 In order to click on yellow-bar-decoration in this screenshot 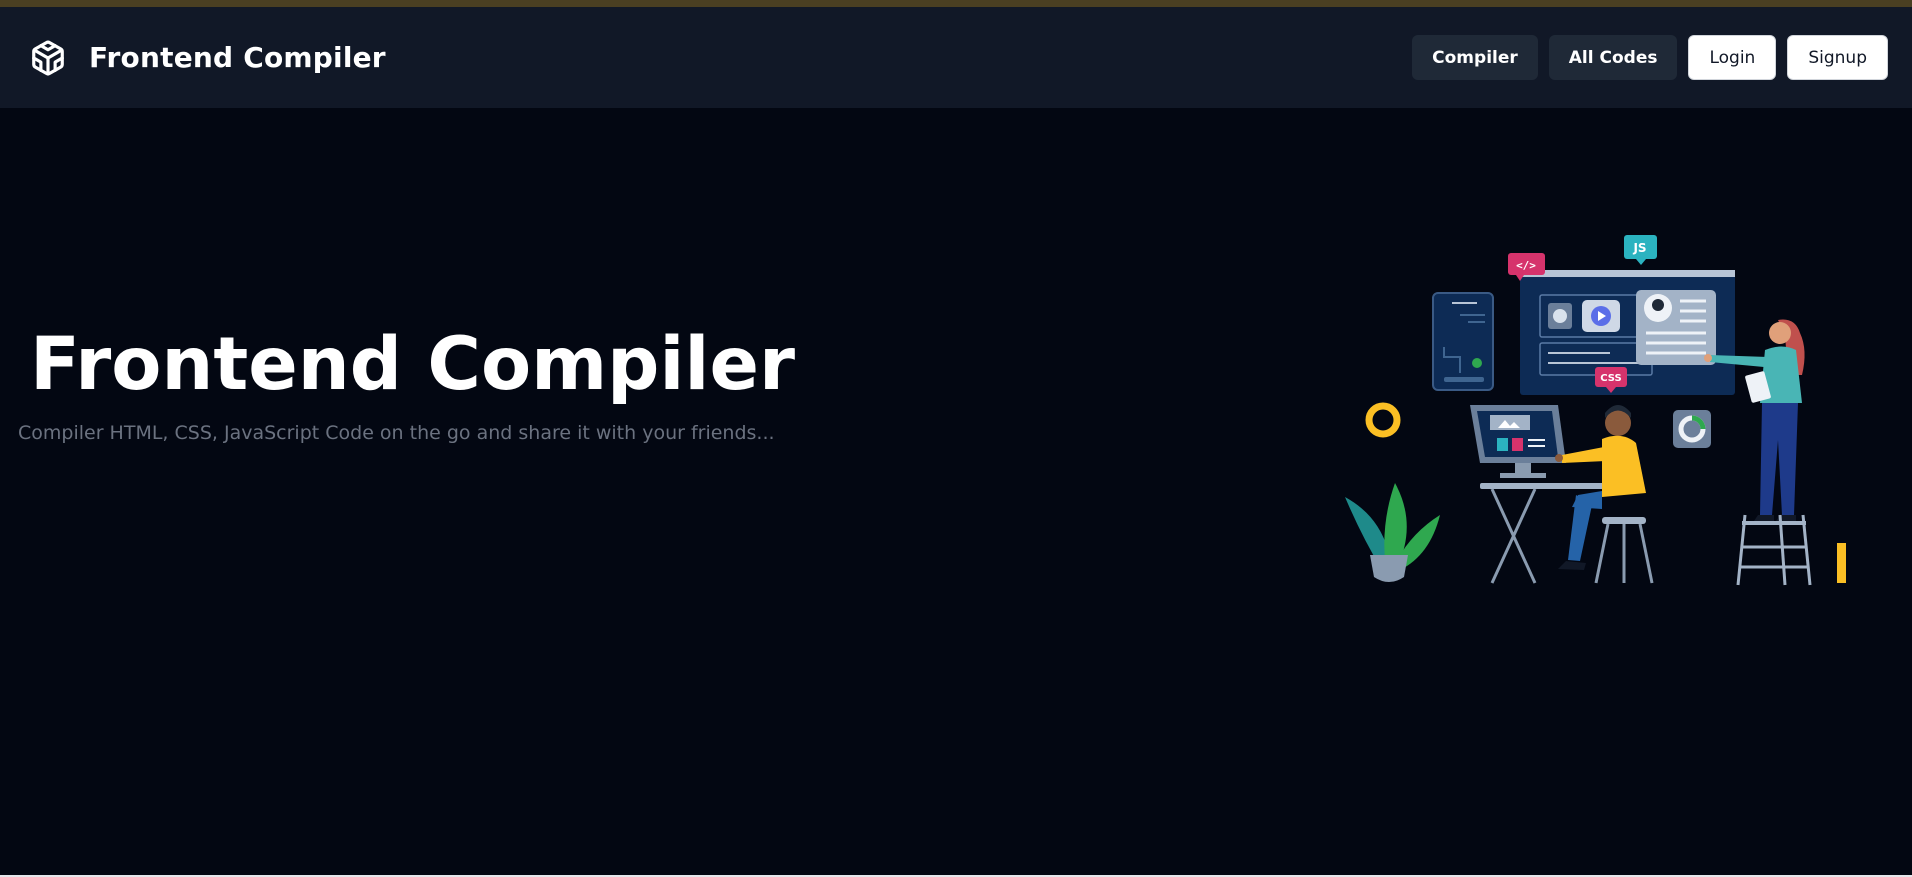, I will do `click(1841, 563)`.